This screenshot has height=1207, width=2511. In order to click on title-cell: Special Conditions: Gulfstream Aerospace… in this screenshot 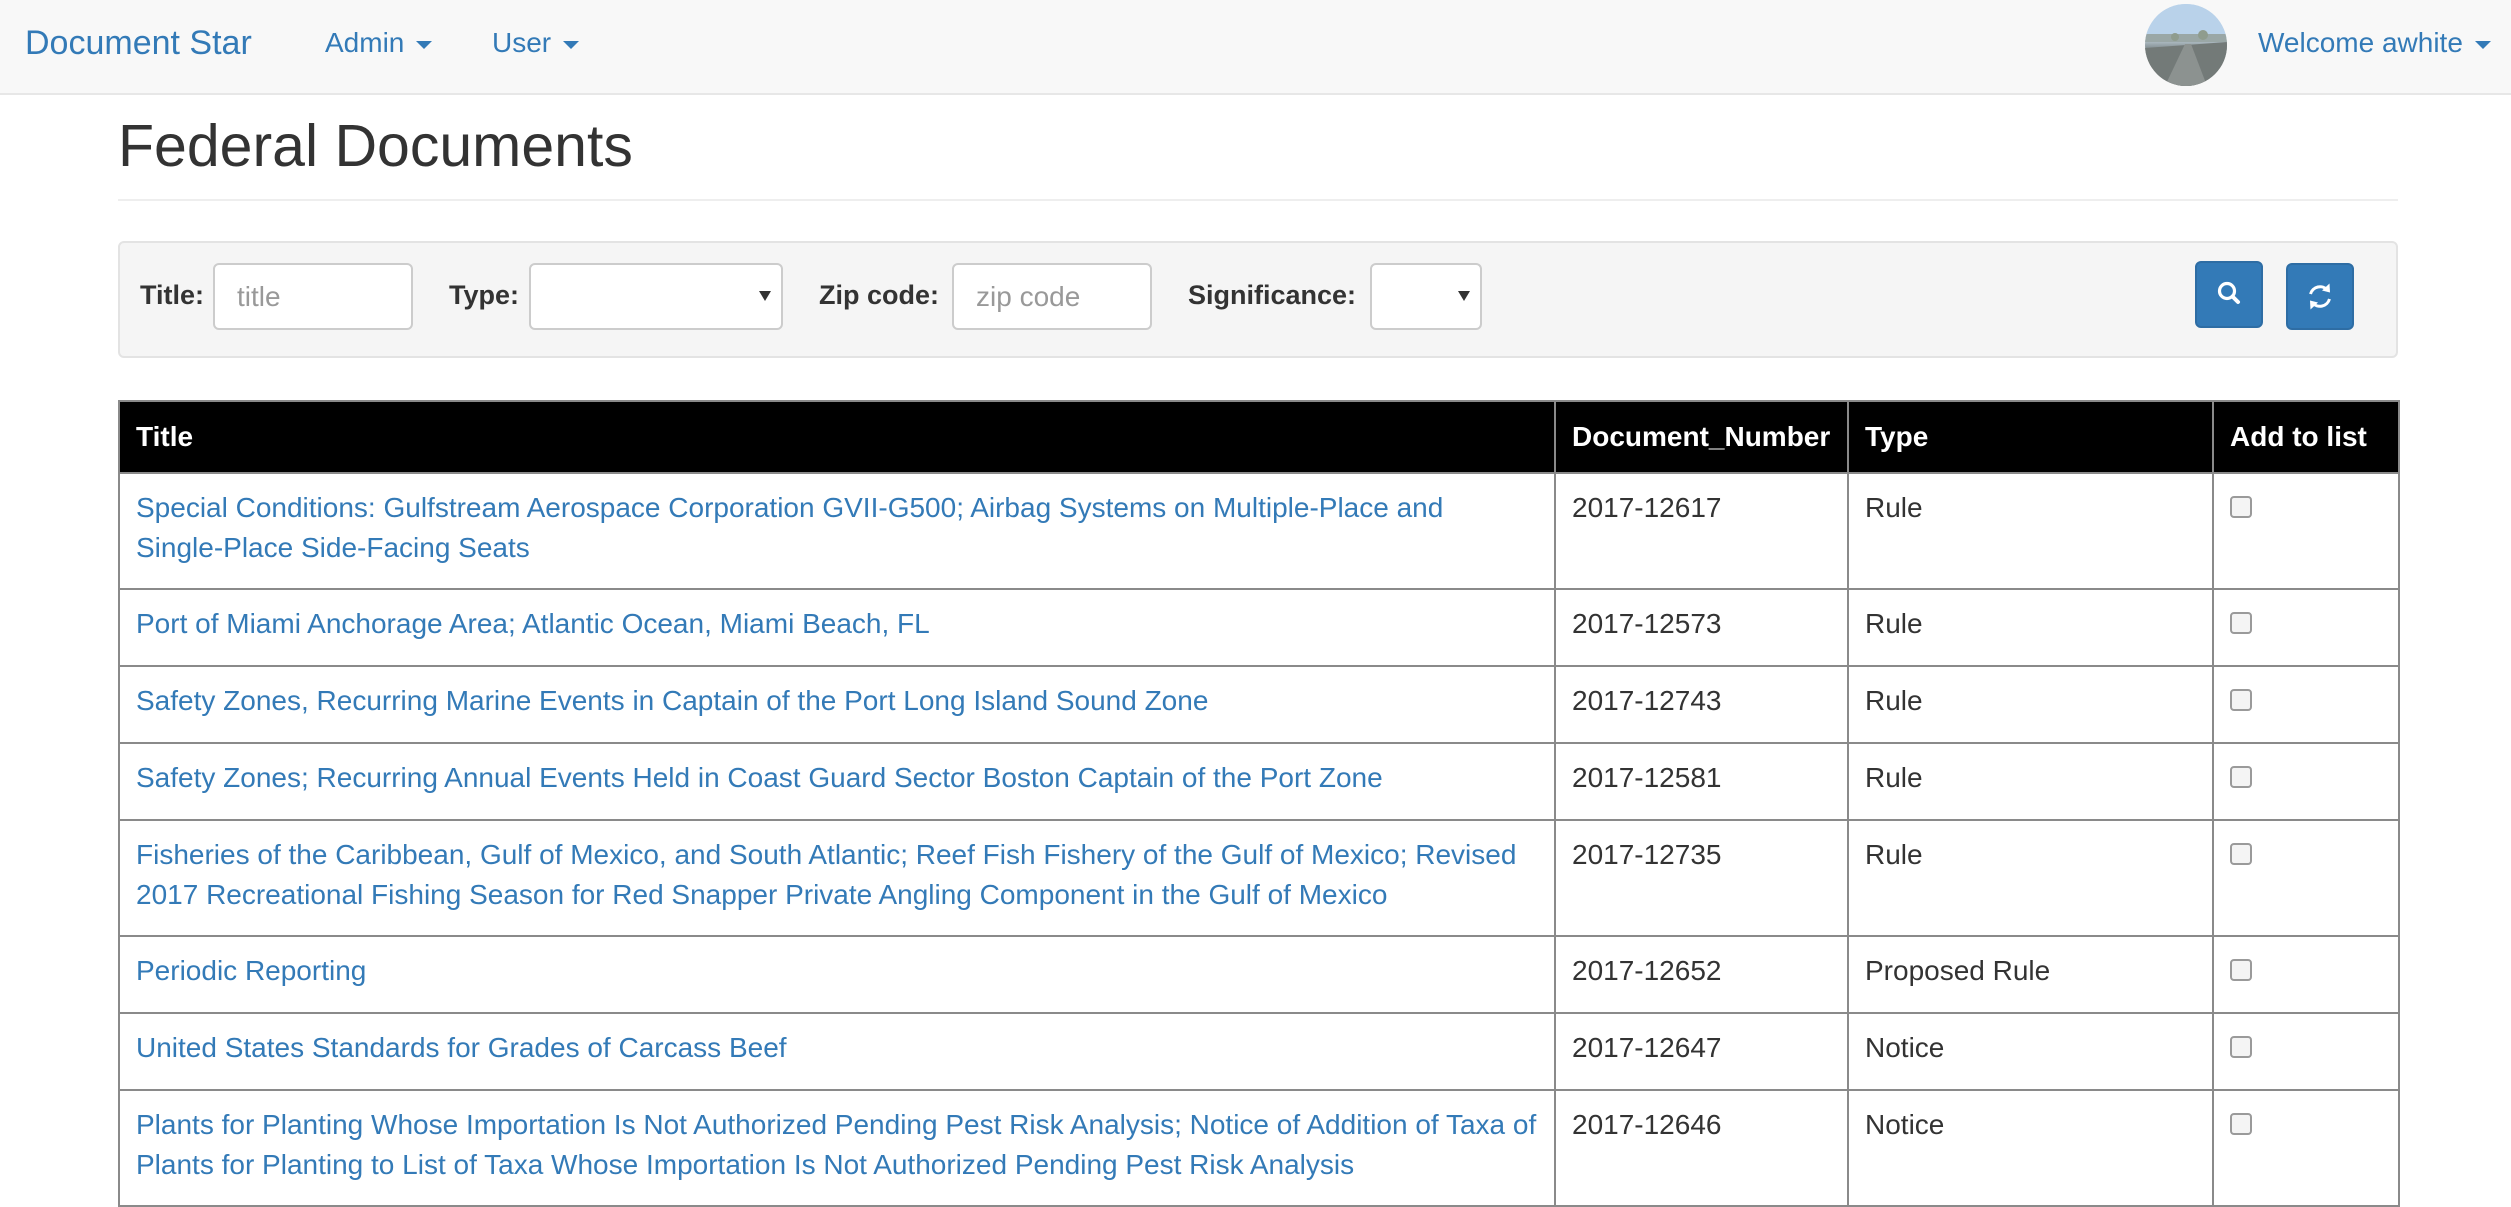, I will do `click(837, 531)`.